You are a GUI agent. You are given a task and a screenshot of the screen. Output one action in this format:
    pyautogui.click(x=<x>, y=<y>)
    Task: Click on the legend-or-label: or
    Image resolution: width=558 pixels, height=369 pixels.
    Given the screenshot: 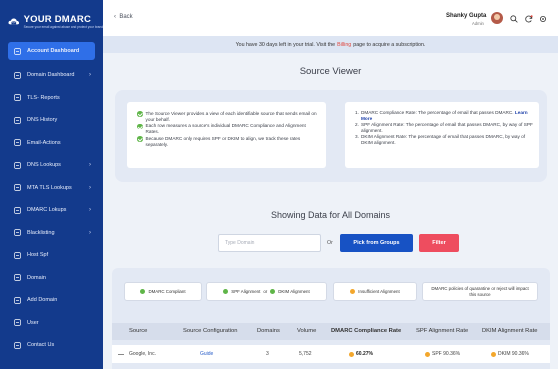 What is the action you would take?
    pyautogui.click(x=265, y=291)
    